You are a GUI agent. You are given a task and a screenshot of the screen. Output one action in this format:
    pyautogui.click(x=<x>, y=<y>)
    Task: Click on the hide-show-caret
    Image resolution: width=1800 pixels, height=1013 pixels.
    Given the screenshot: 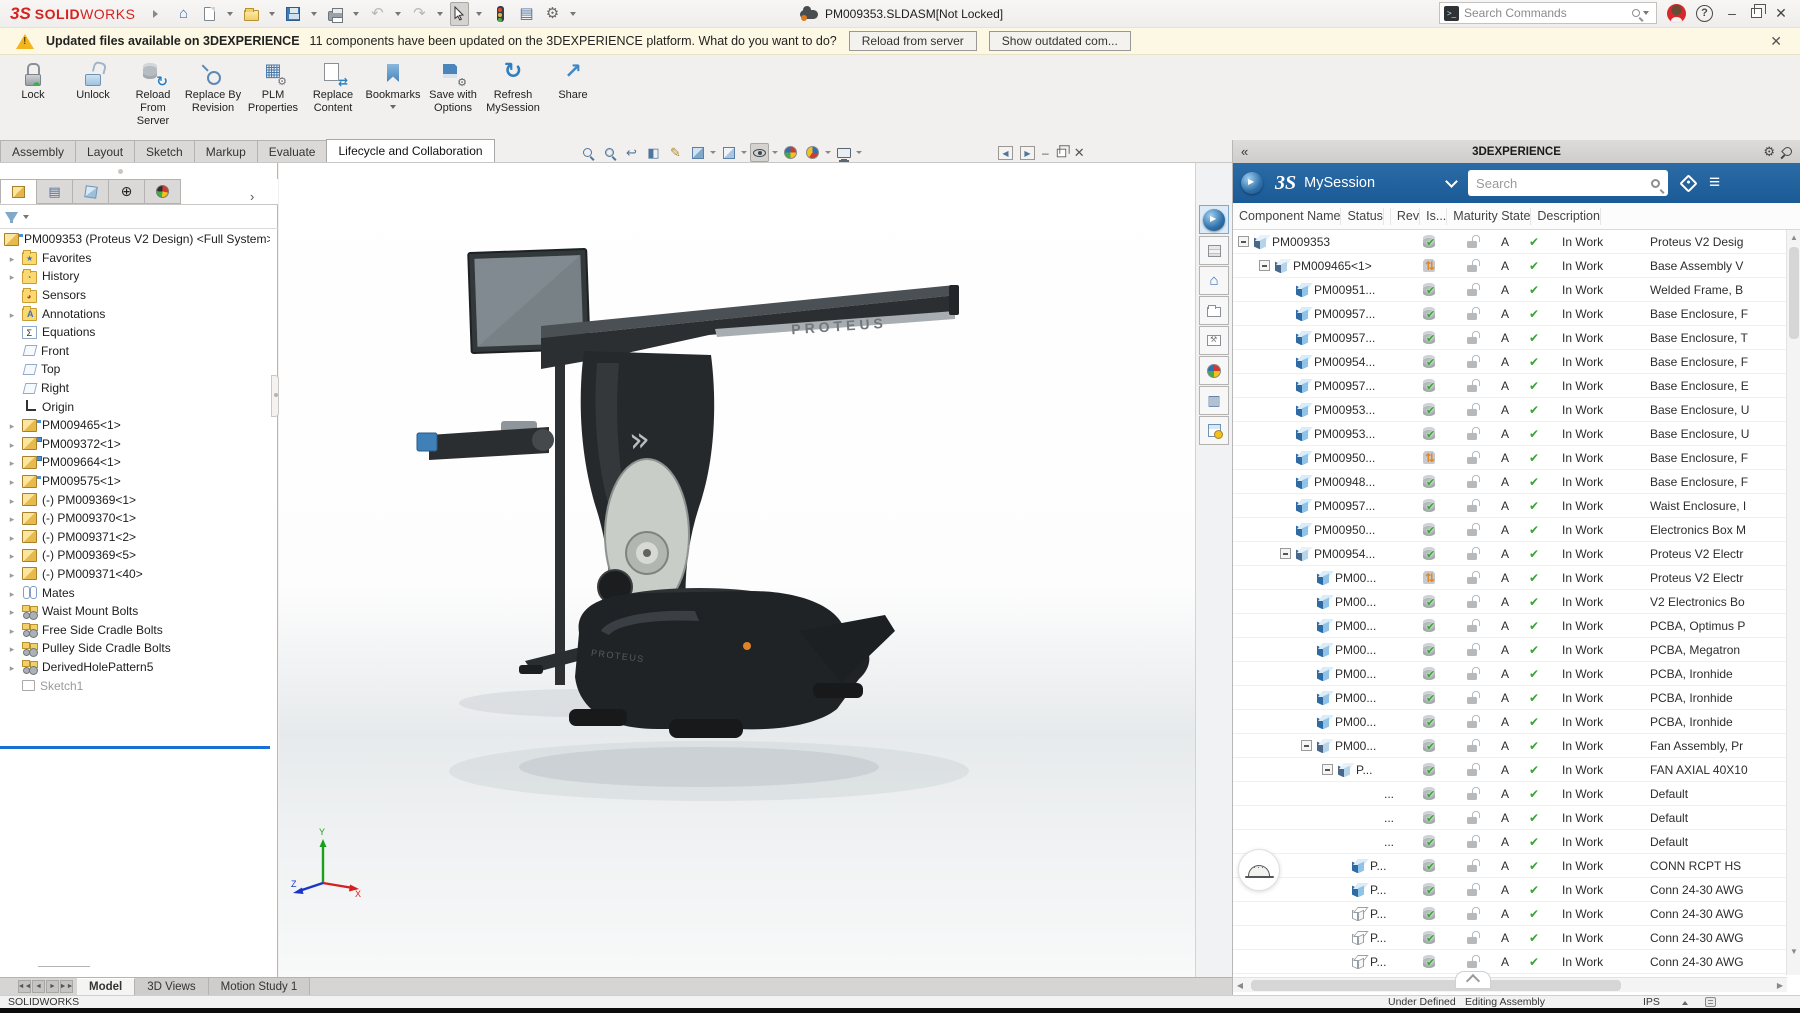 What is the action you would take?
    pyautogui.click(x=775, y=152)
    